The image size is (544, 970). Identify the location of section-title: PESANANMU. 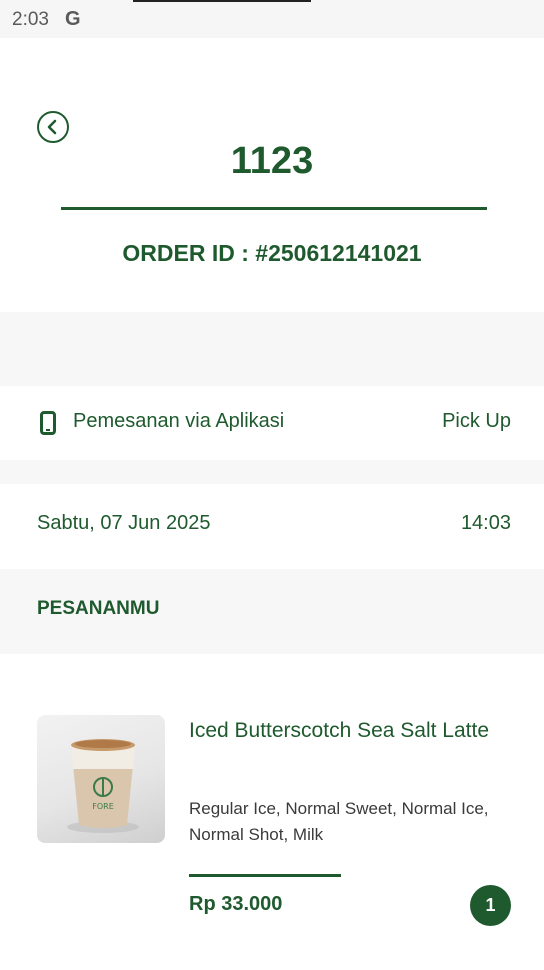
(98, 608).